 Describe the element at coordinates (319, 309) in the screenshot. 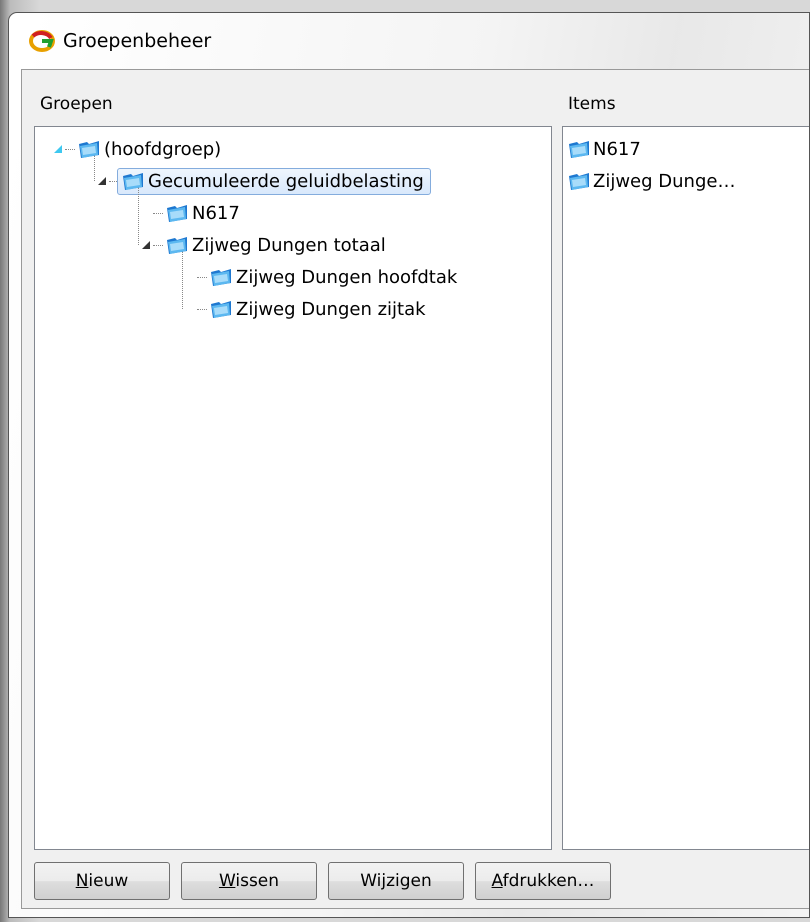

I see `tree-item: Zijweg Dungen zijtak` at that location.